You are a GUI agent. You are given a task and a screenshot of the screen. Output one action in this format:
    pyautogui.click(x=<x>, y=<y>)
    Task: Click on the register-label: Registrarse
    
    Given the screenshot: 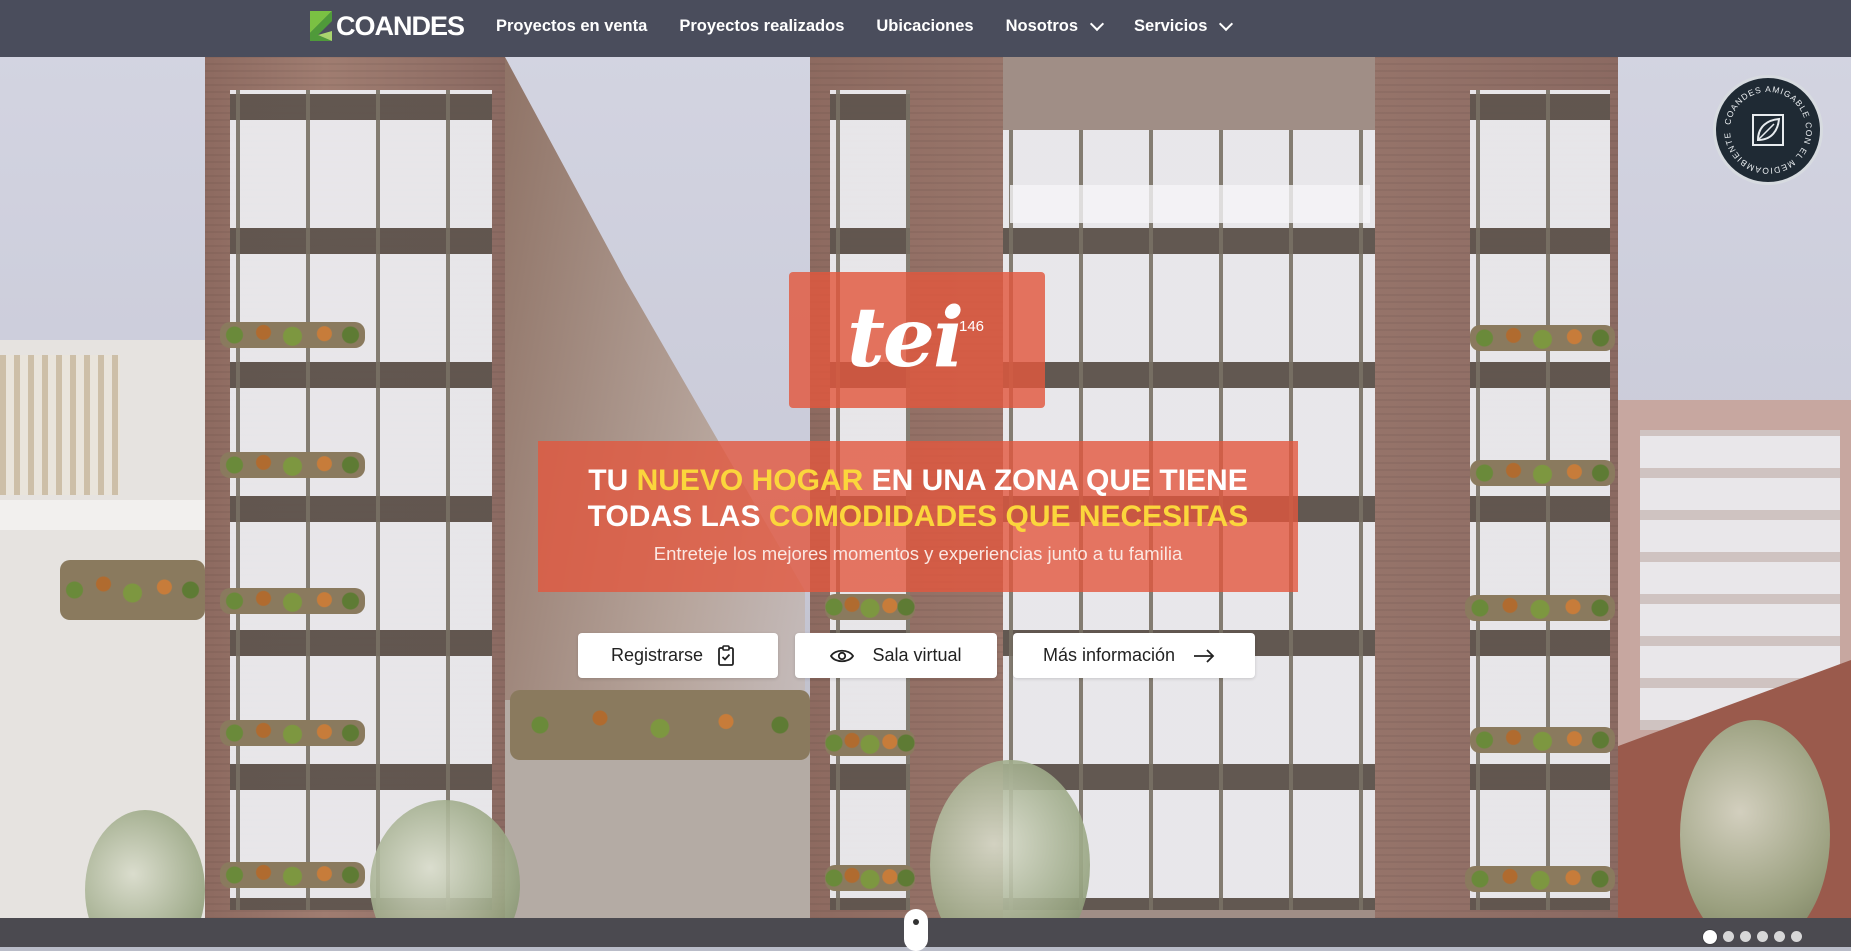 What is the action you would take?
    pyautogui.click(x=657, y=655)
    